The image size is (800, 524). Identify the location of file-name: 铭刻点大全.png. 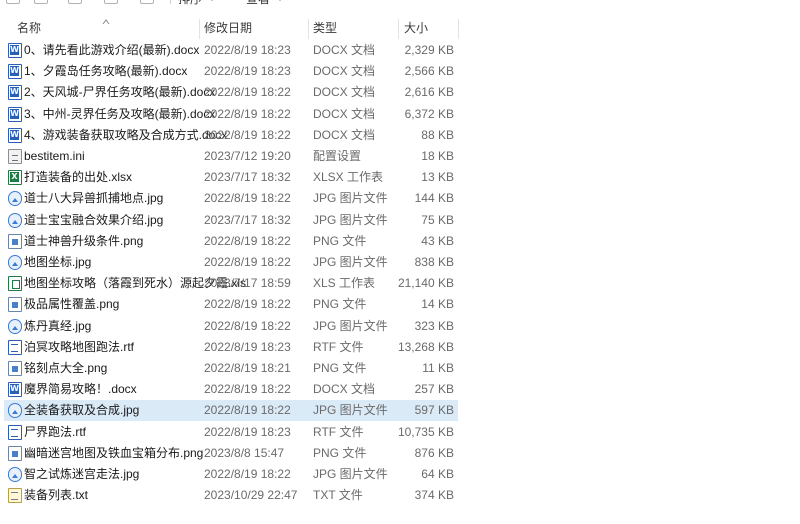
(65, 368).